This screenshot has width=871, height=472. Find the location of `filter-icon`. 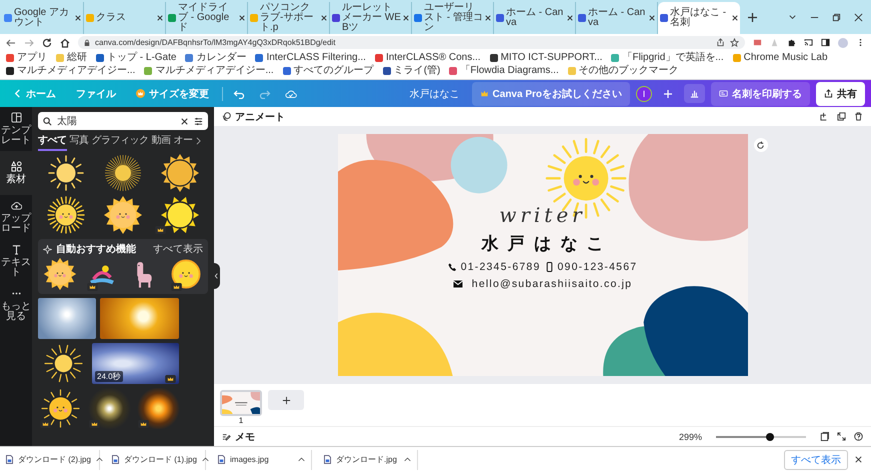

filter-icon is located at coordinates (198, 121).